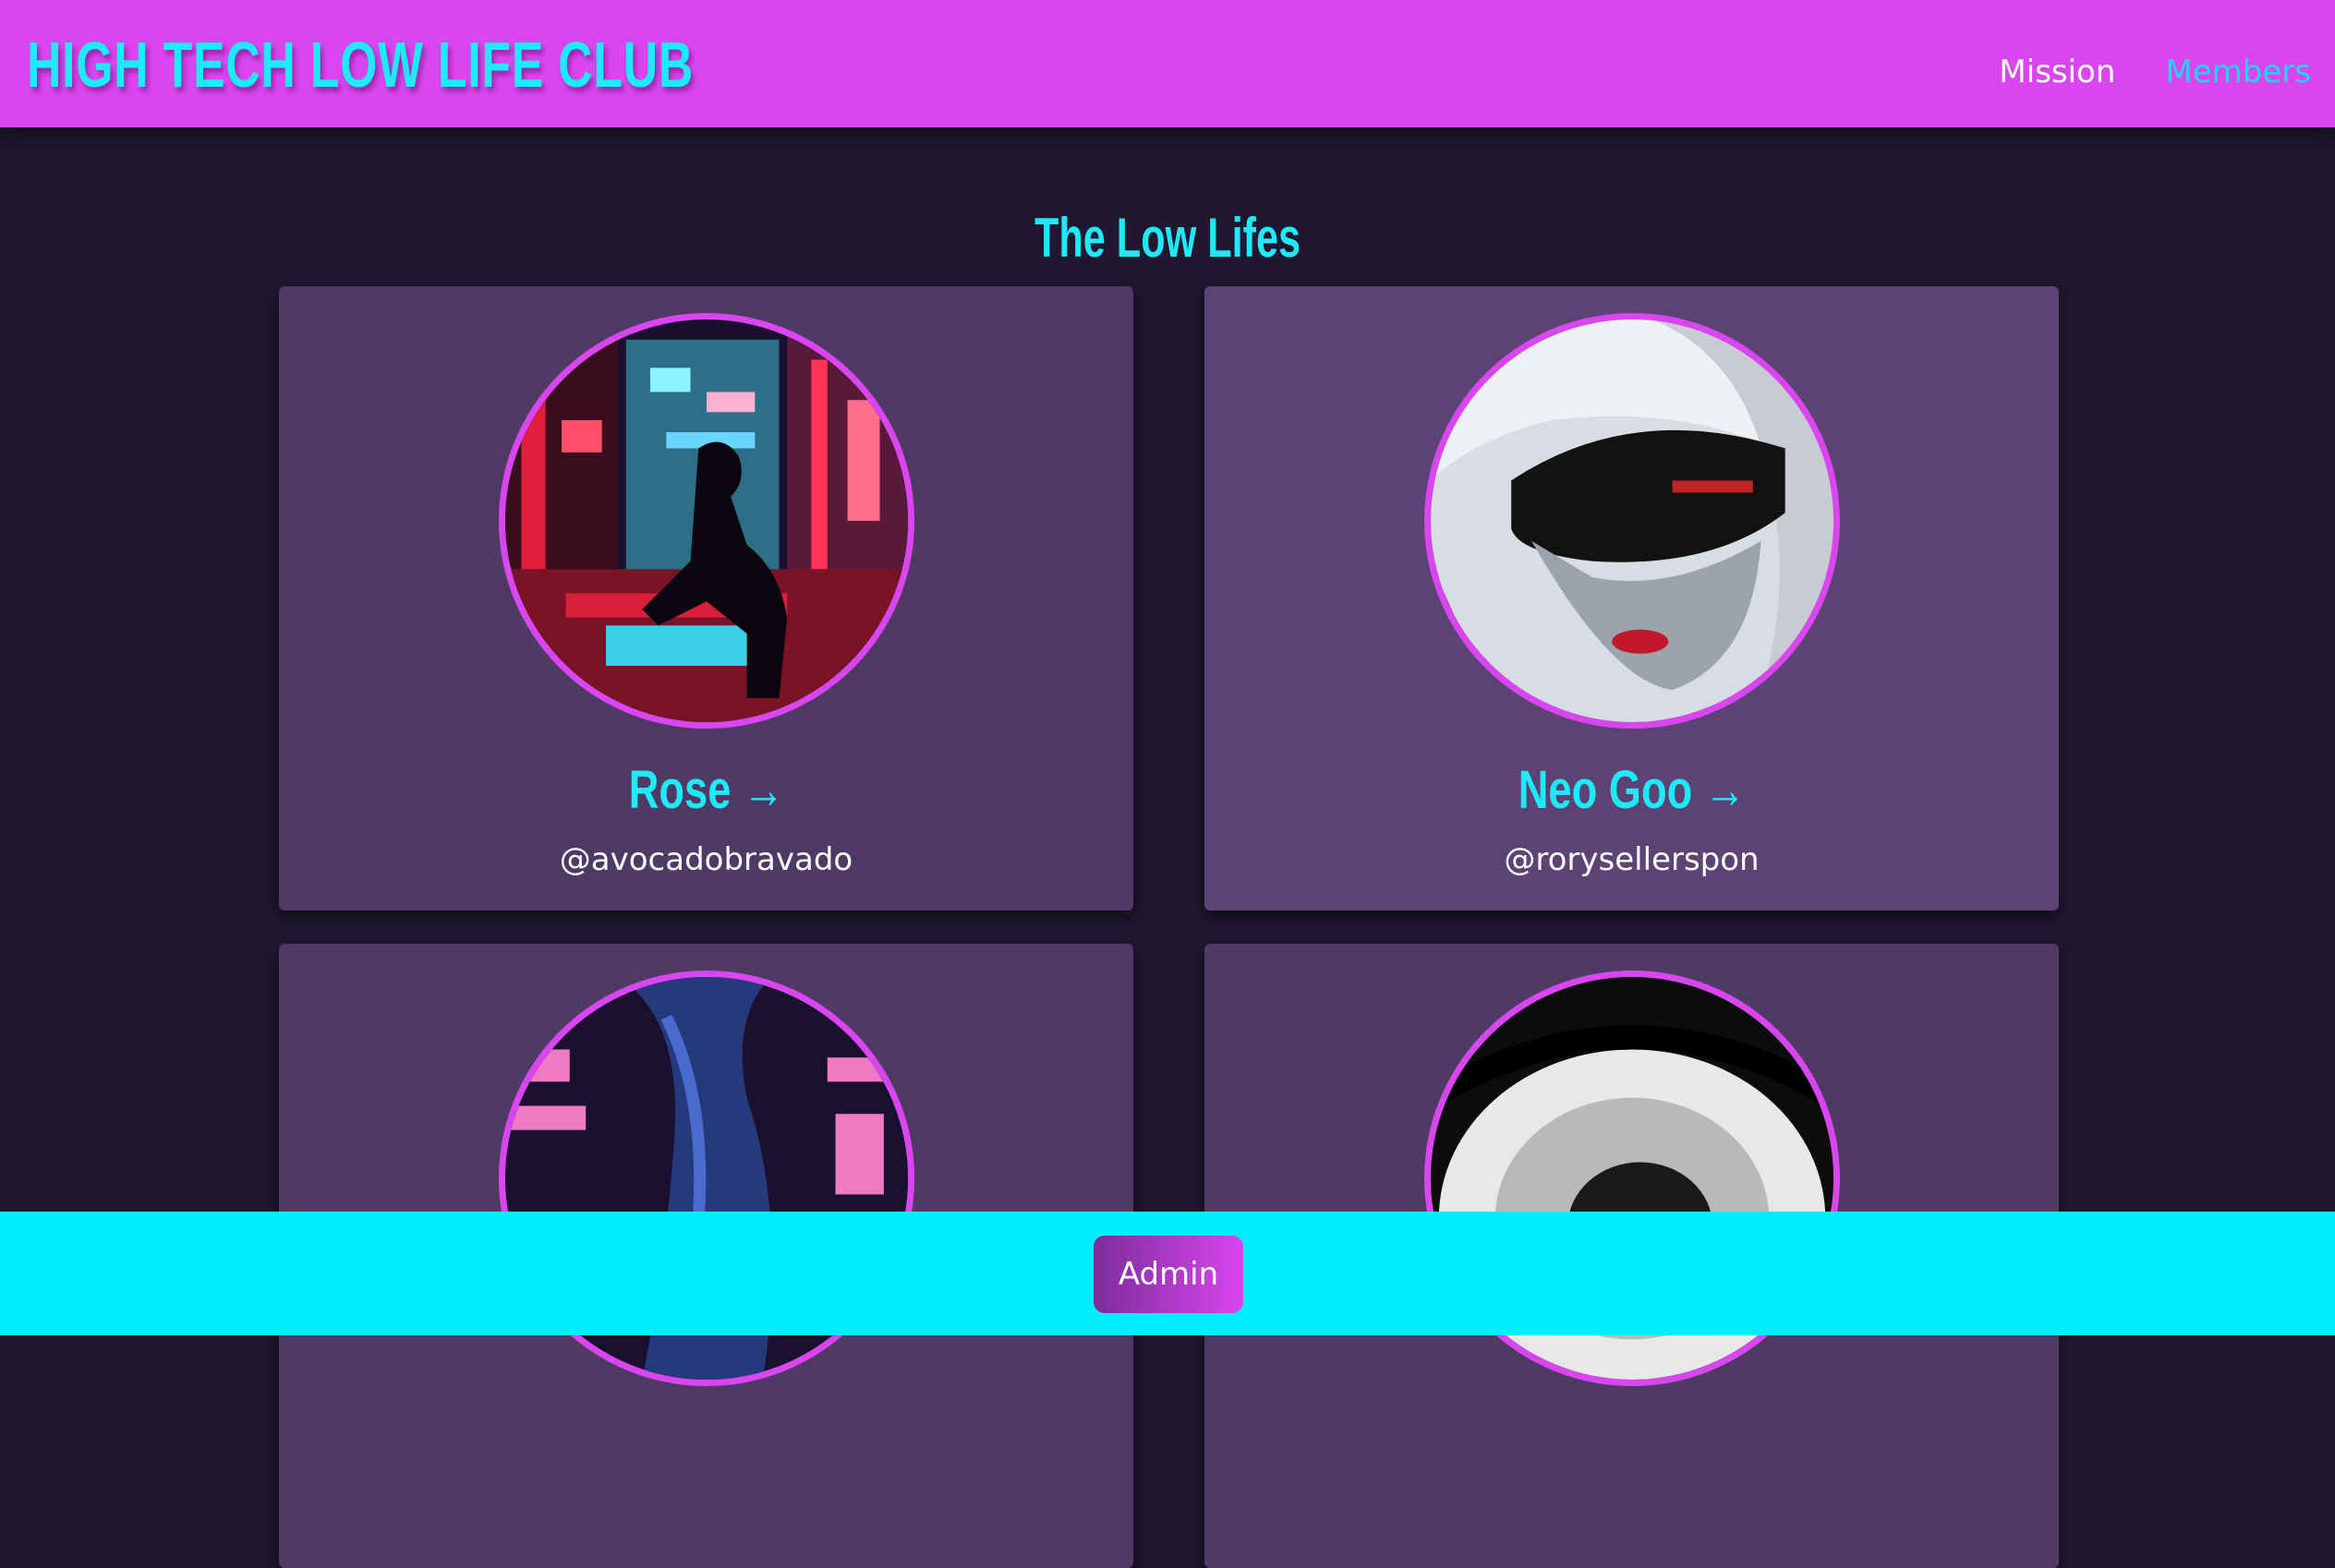 This screenshot has width=2335, height=1568. Describe the element at coordinates (1167, 238) in the screenshot. I see `section-title: The Low Lifes` at that location.